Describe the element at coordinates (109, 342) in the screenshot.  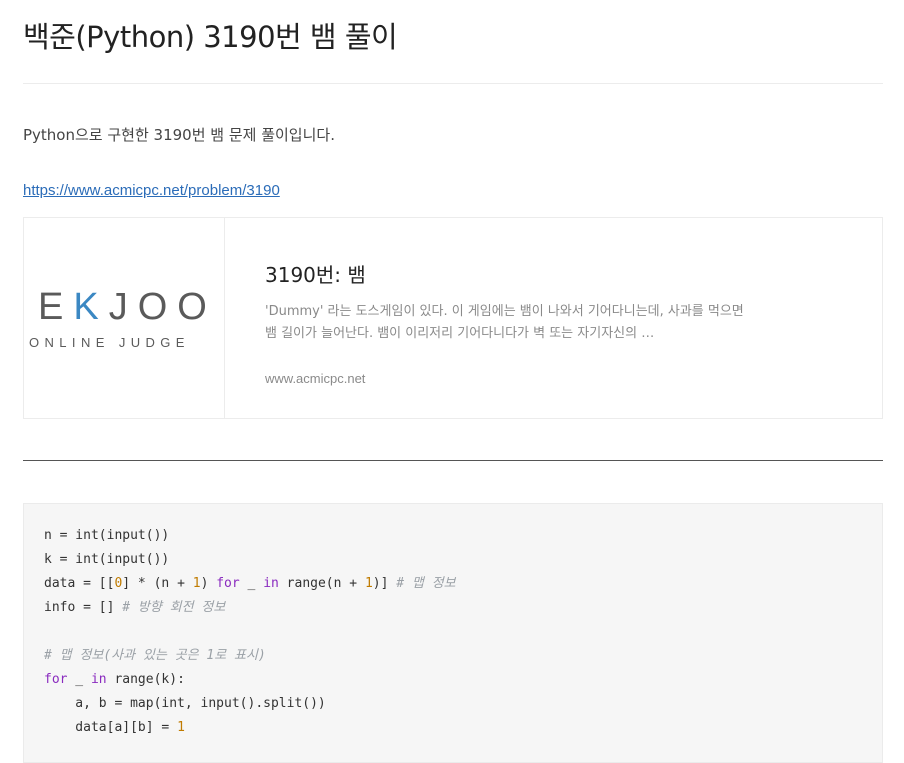
I see `logo-subtitle: ONLINE JUDGE` at that location.